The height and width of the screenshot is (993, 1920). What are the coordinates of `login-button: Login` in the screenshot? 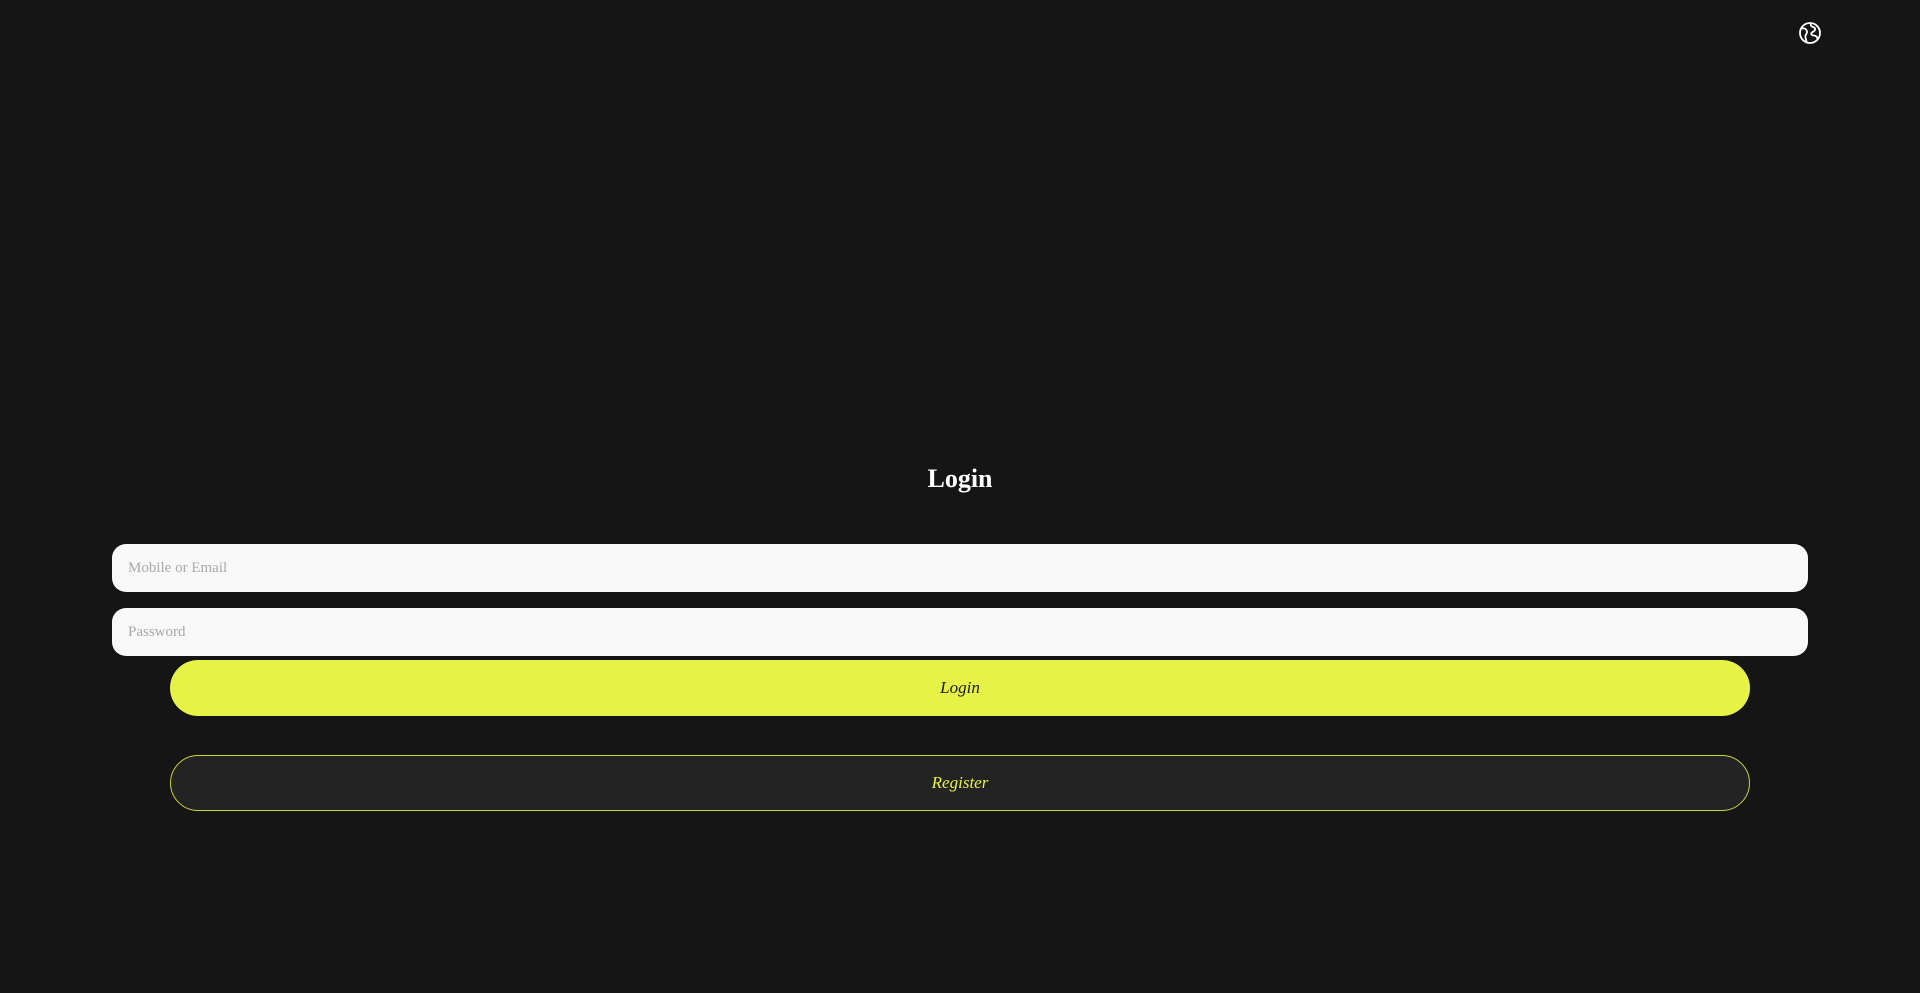 It's located at (960, 688).